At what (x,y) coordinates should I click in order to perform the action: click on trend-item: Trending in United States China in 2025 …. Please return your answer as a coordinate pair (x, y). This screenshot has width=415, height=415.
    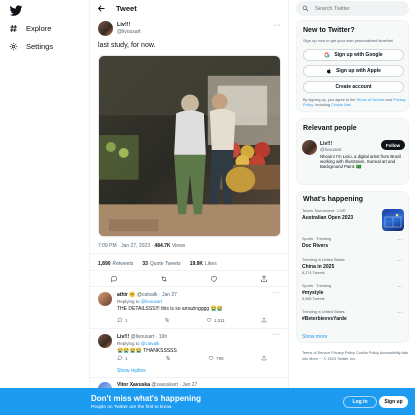
    Looking at the image, I should click on (352, 268).